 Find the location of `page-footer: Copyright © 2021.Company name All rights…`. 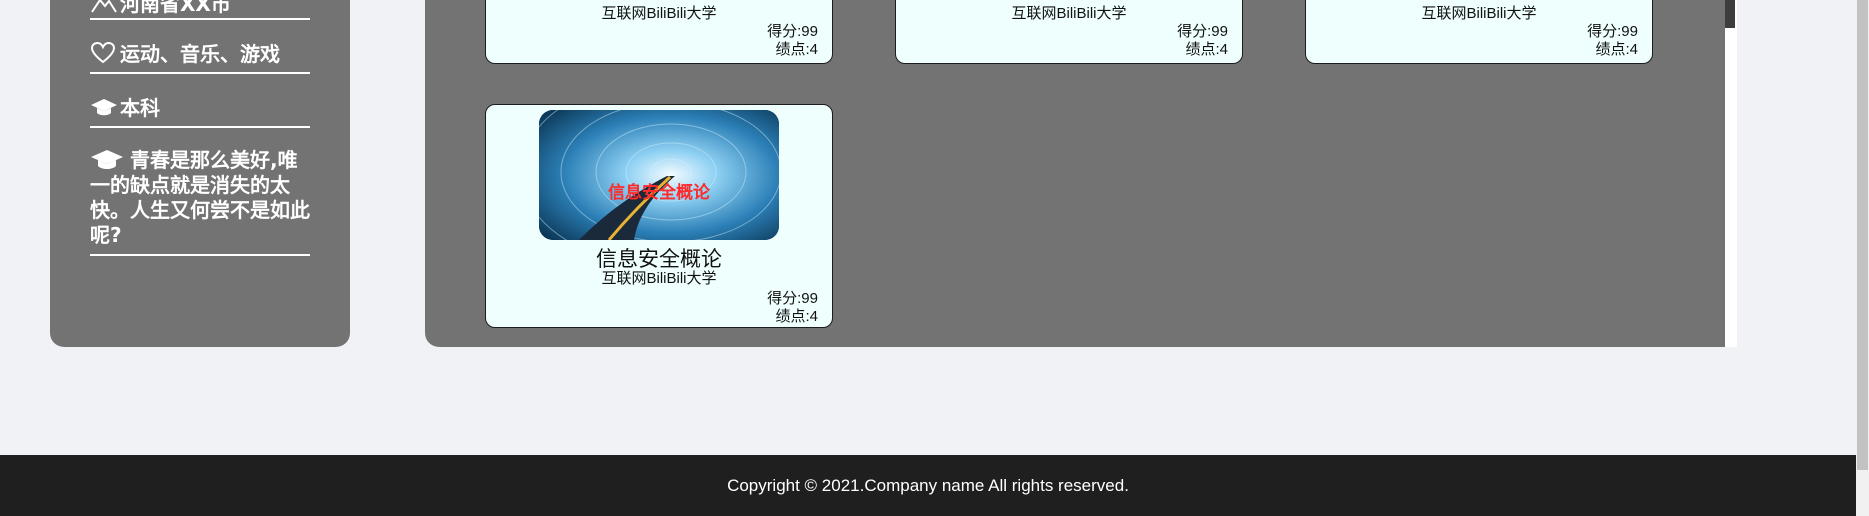

page-footer: Copyright © 2021.Company name All rights… is located at coordinates (928, 485).